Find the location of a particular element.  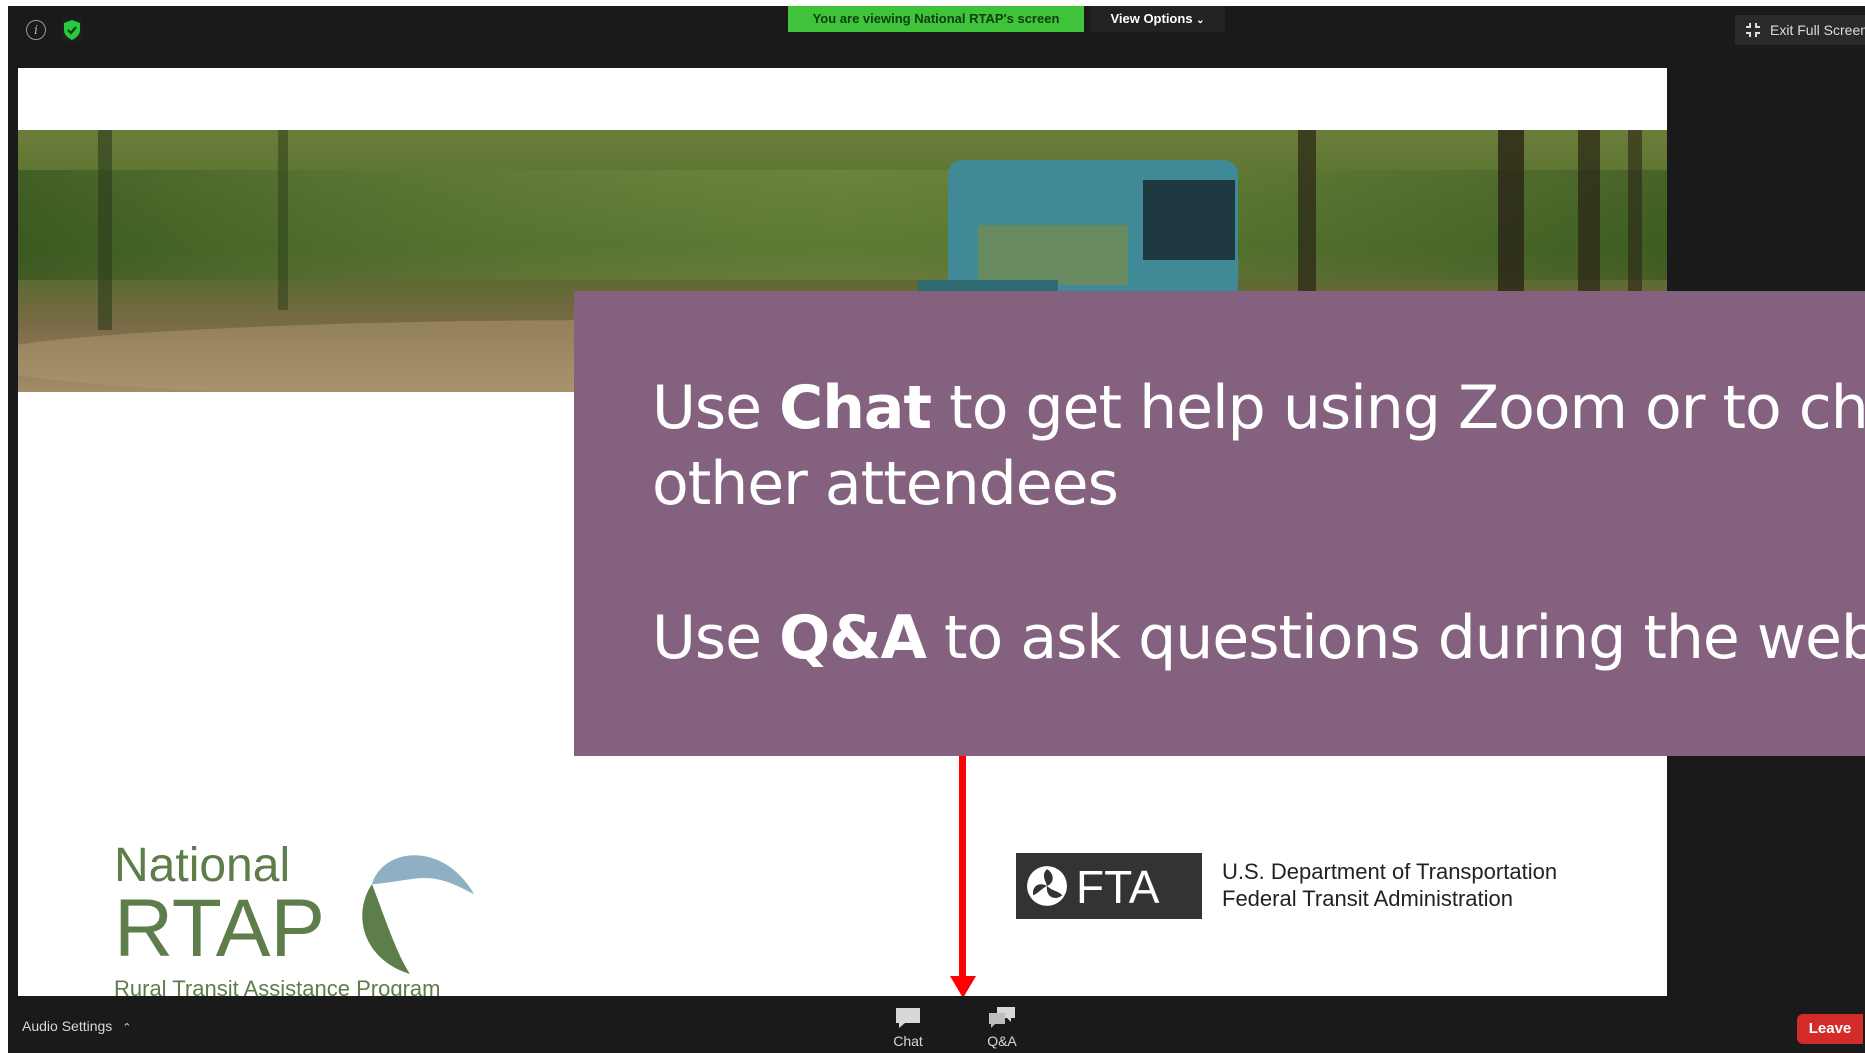

qa-label: Q&A is located at coordinates (1002, 1041).